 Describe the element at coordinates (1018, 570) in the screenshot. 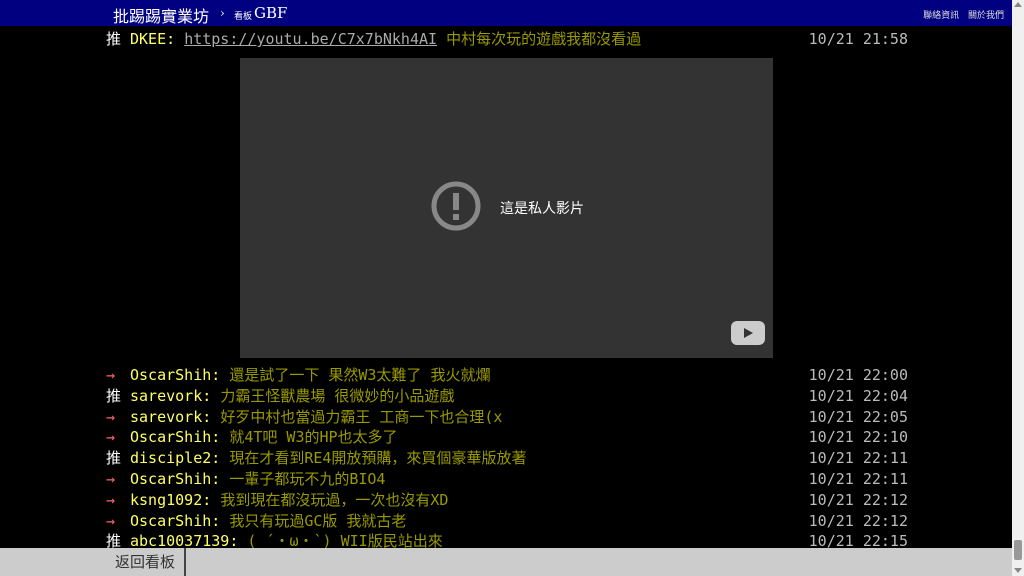

I see `scroll-down-icon` at that location.